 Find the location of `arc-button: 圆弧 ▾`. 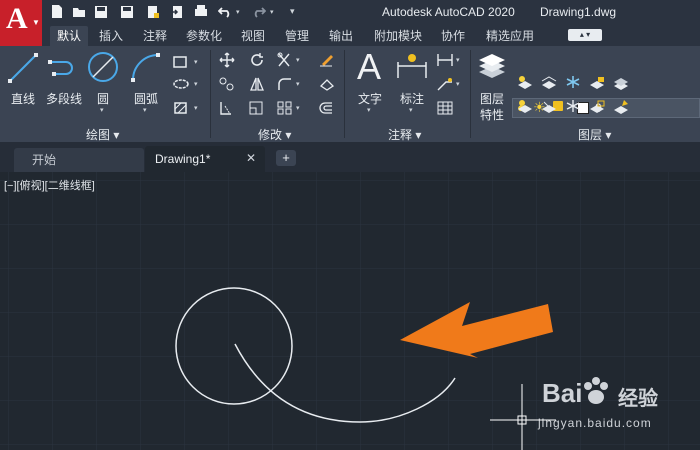

arc-button: 圆弧 ▾ is located at coordinates (146, 85).